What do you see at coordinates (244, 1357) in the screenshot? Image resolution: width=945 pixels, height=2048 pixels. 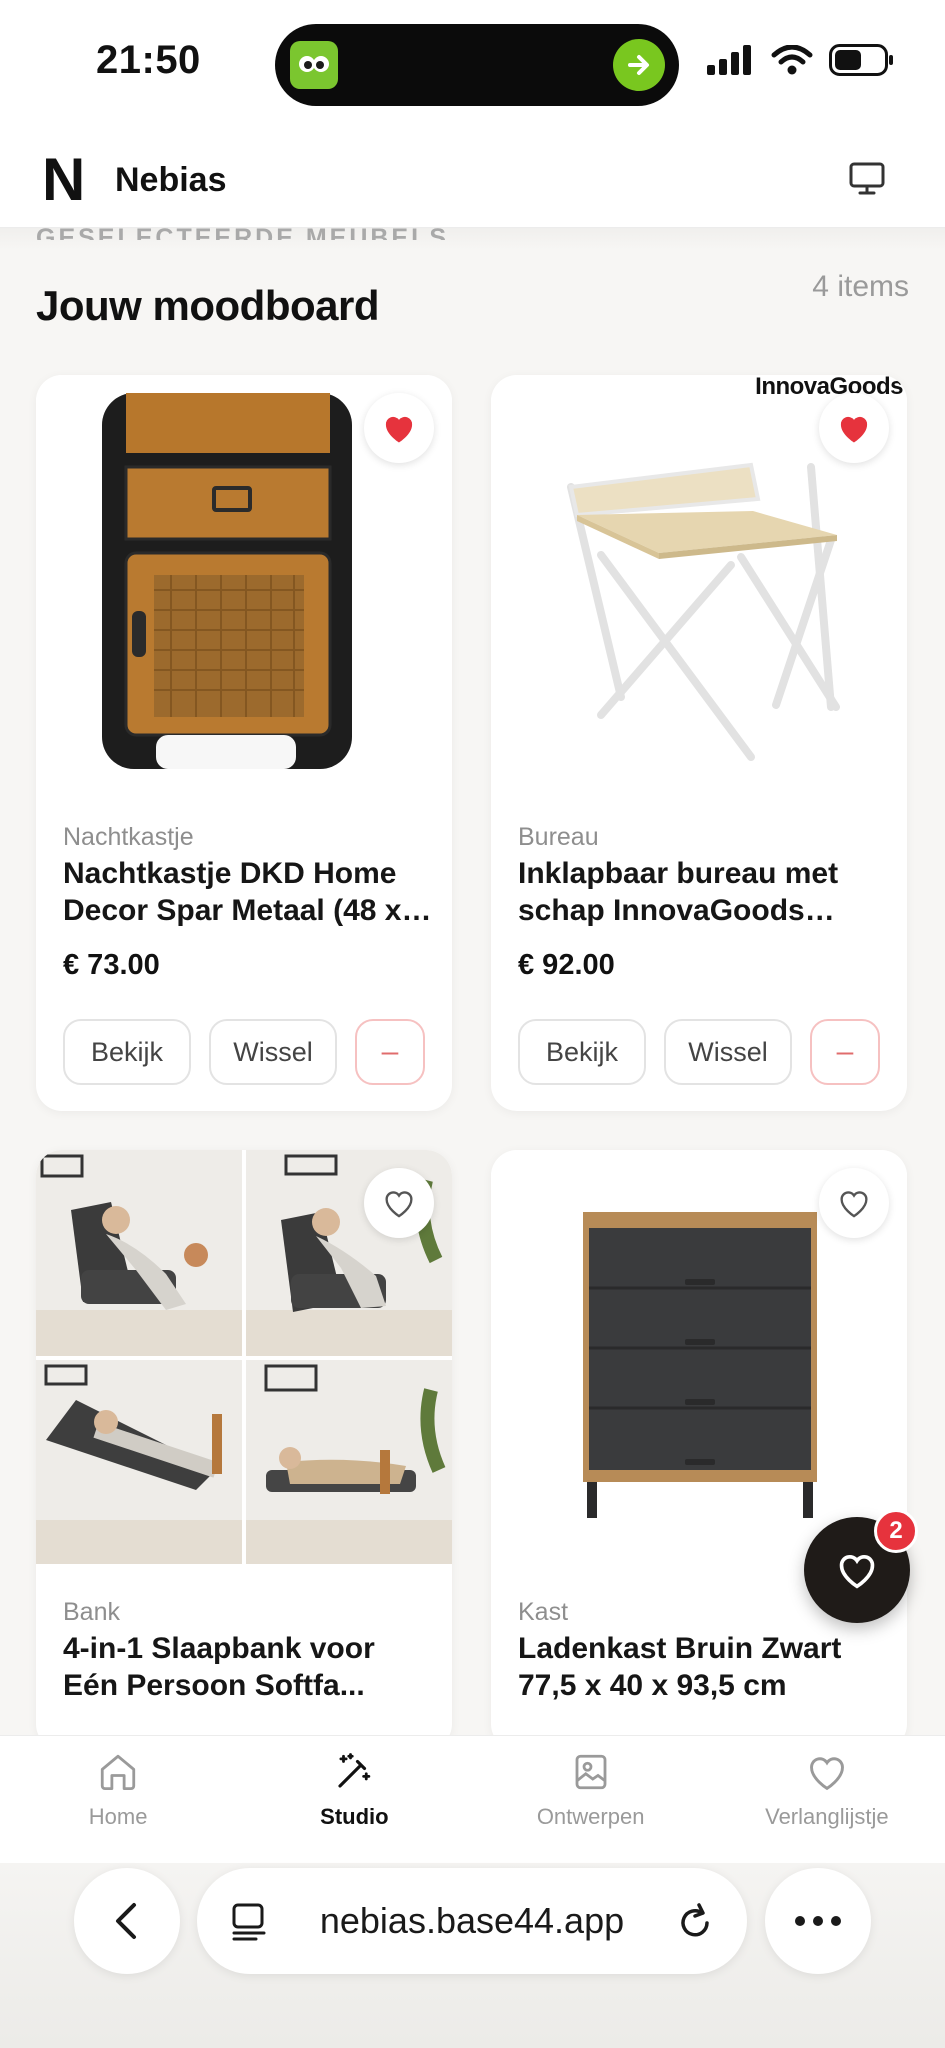 I see `product-image-sofa-bed` at bounding box center [244, 1357].